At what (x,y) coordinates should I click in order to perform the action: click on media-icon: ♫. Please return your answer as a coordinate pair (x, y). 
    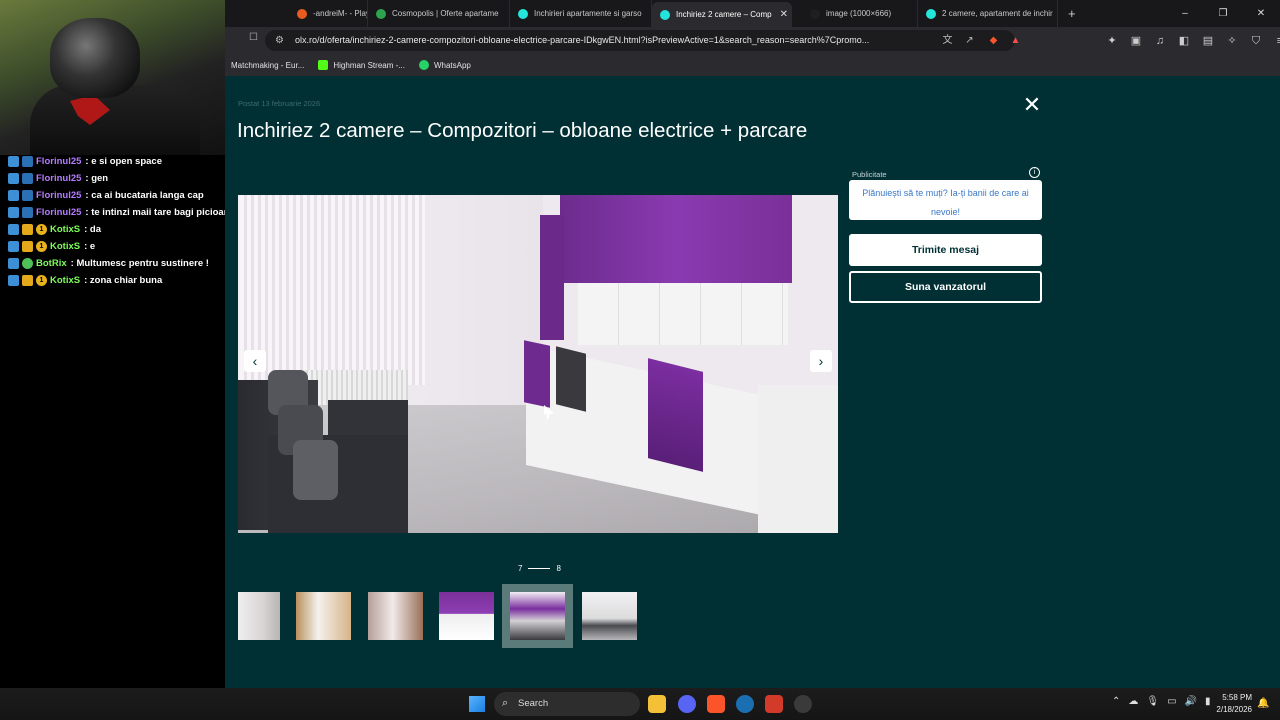
    Looking at the image, I should click on (1160, 41).